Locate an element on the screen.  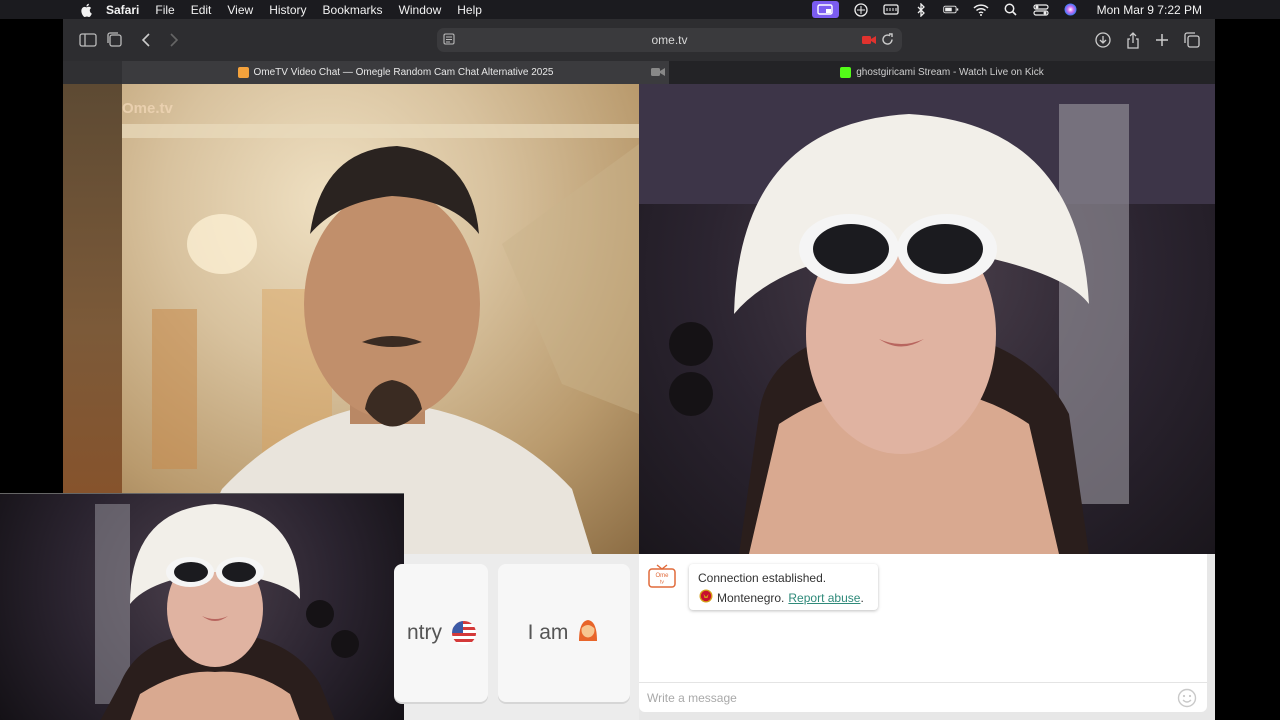
back-icon is located at coordinates (146, 40).